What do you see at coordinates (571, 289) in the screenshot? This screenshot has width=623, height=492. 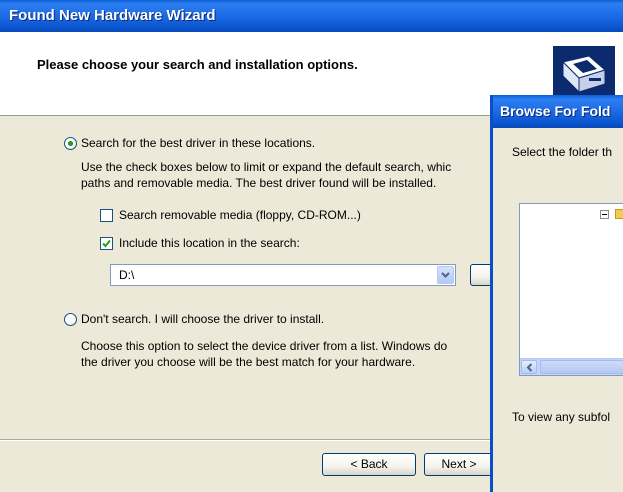 I see `folder-tree` at bounding box center [571, 289].